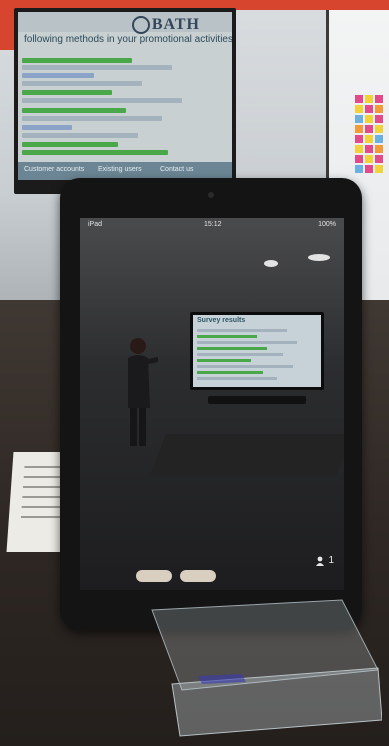  What do you see at coordinates (54, 169) in the screenshot?
I see `footer-item: Customer accounts` at bounding box center [54, 169].